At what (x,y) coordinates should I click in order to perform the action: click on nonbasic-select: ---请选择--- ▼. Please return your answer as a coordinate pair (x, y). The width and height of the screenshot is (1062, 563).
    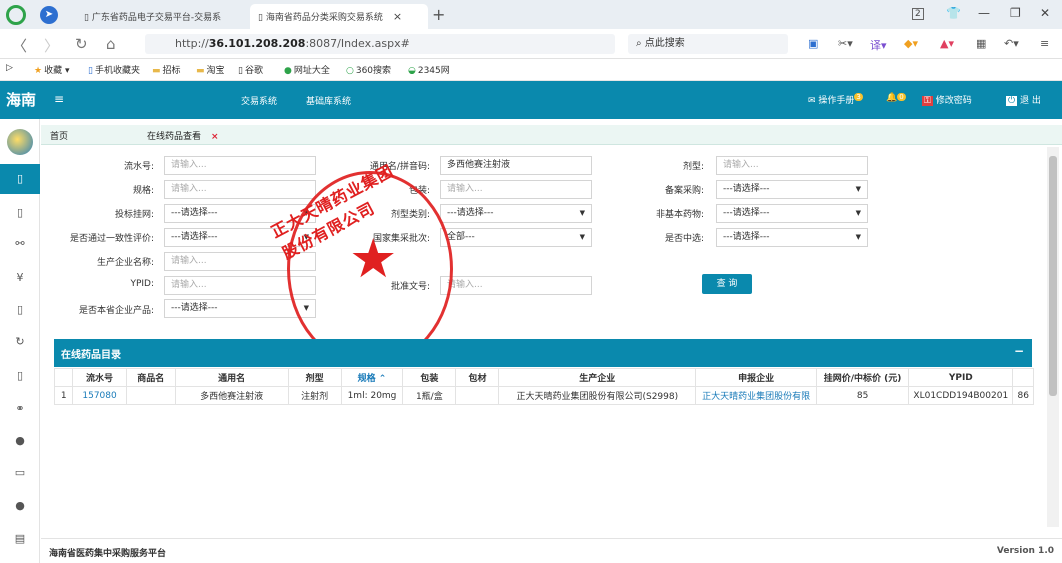
    Looking at the image, I should click on (792, 213).